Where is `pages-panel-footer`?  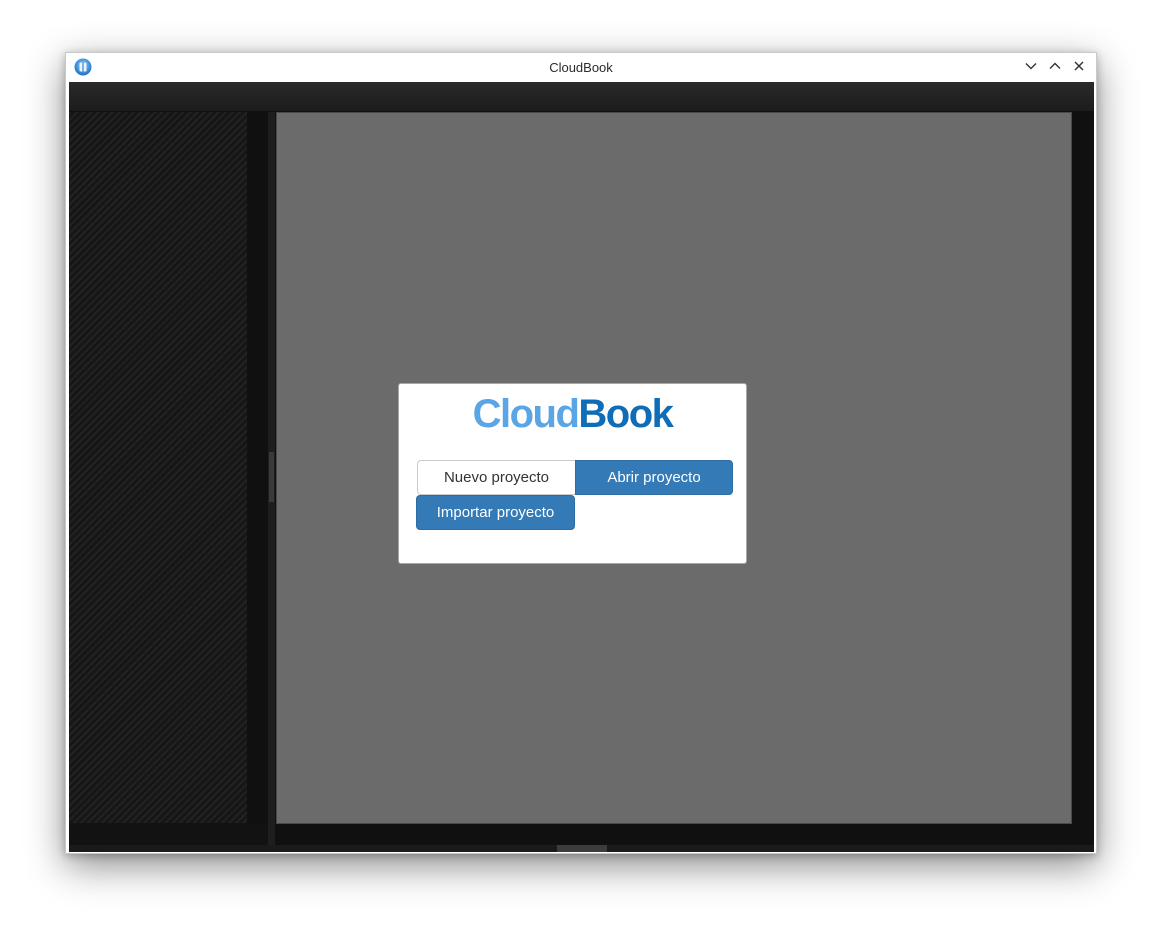 pages-panel-footer is located at coordinates (168, 834).